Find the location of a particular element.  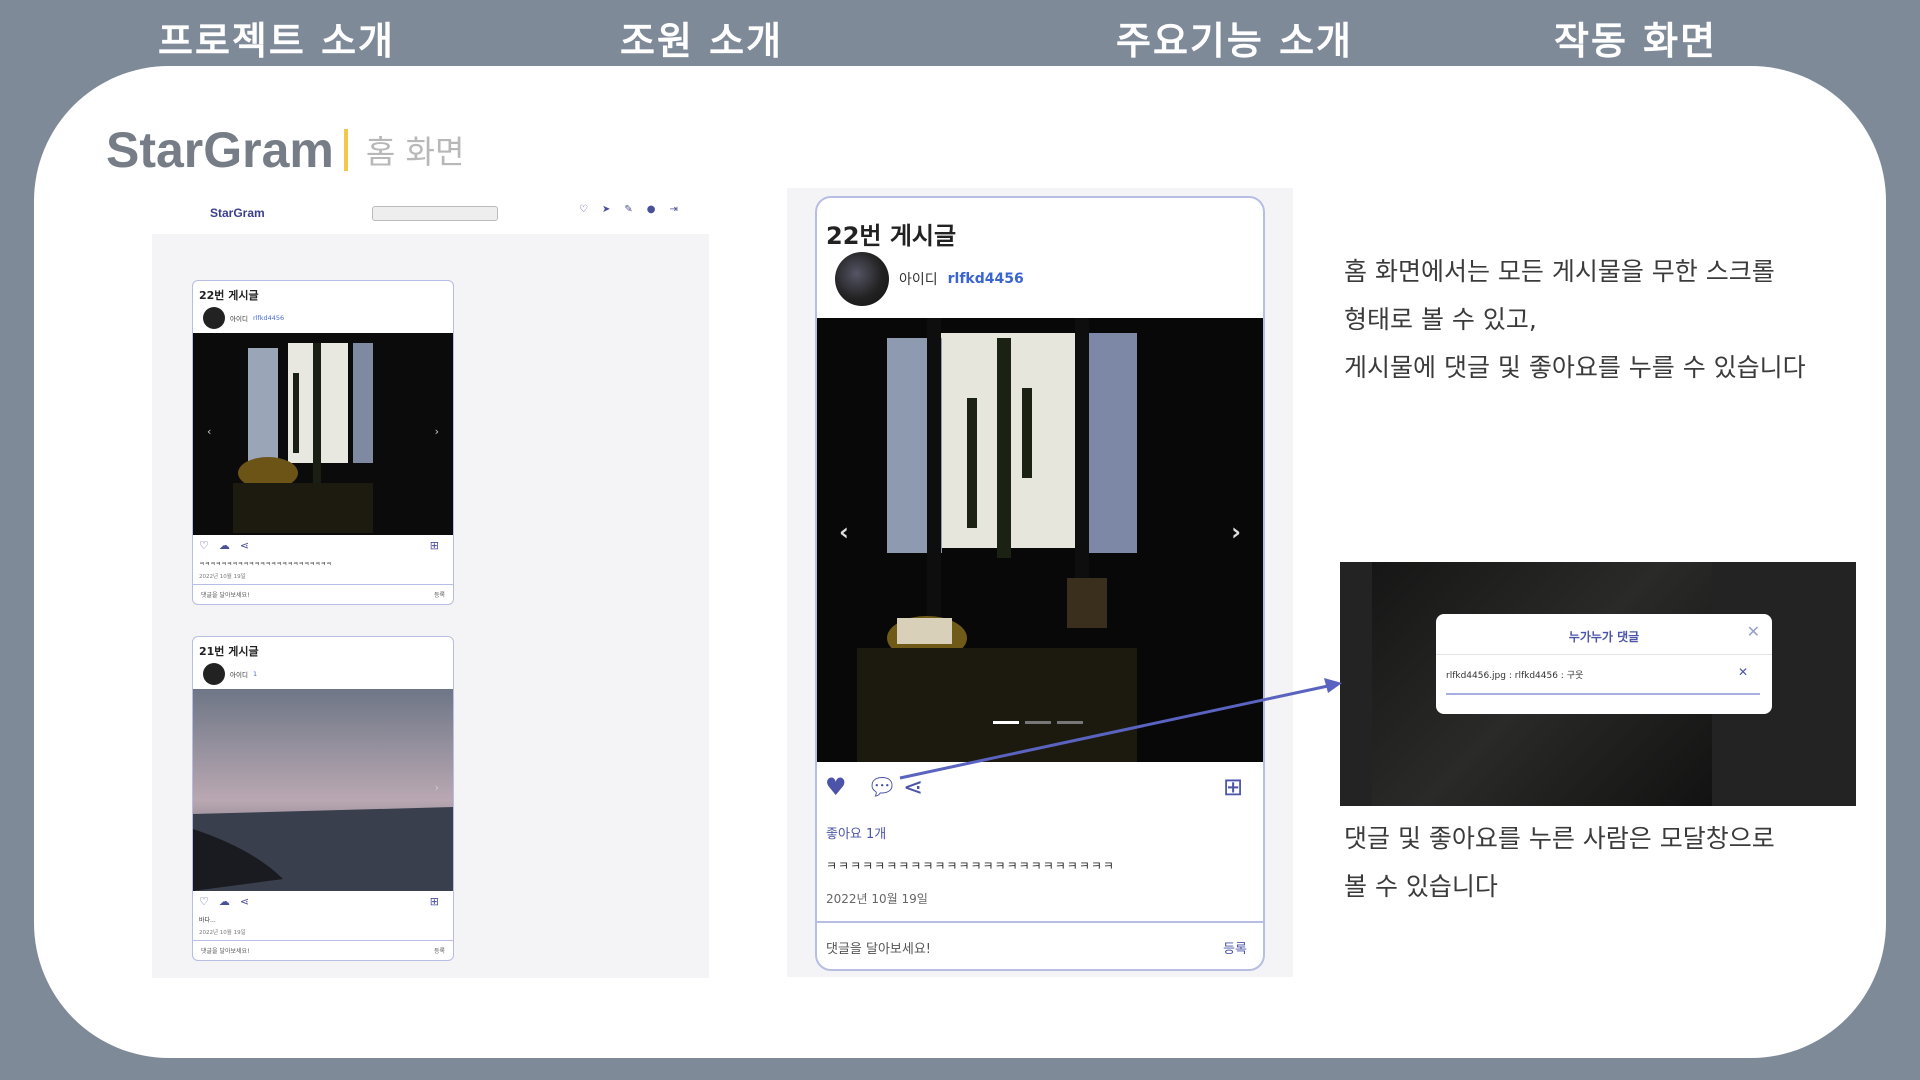

nav-features-intro: 주요기능 소개 is located at coordinates (1234, 37).